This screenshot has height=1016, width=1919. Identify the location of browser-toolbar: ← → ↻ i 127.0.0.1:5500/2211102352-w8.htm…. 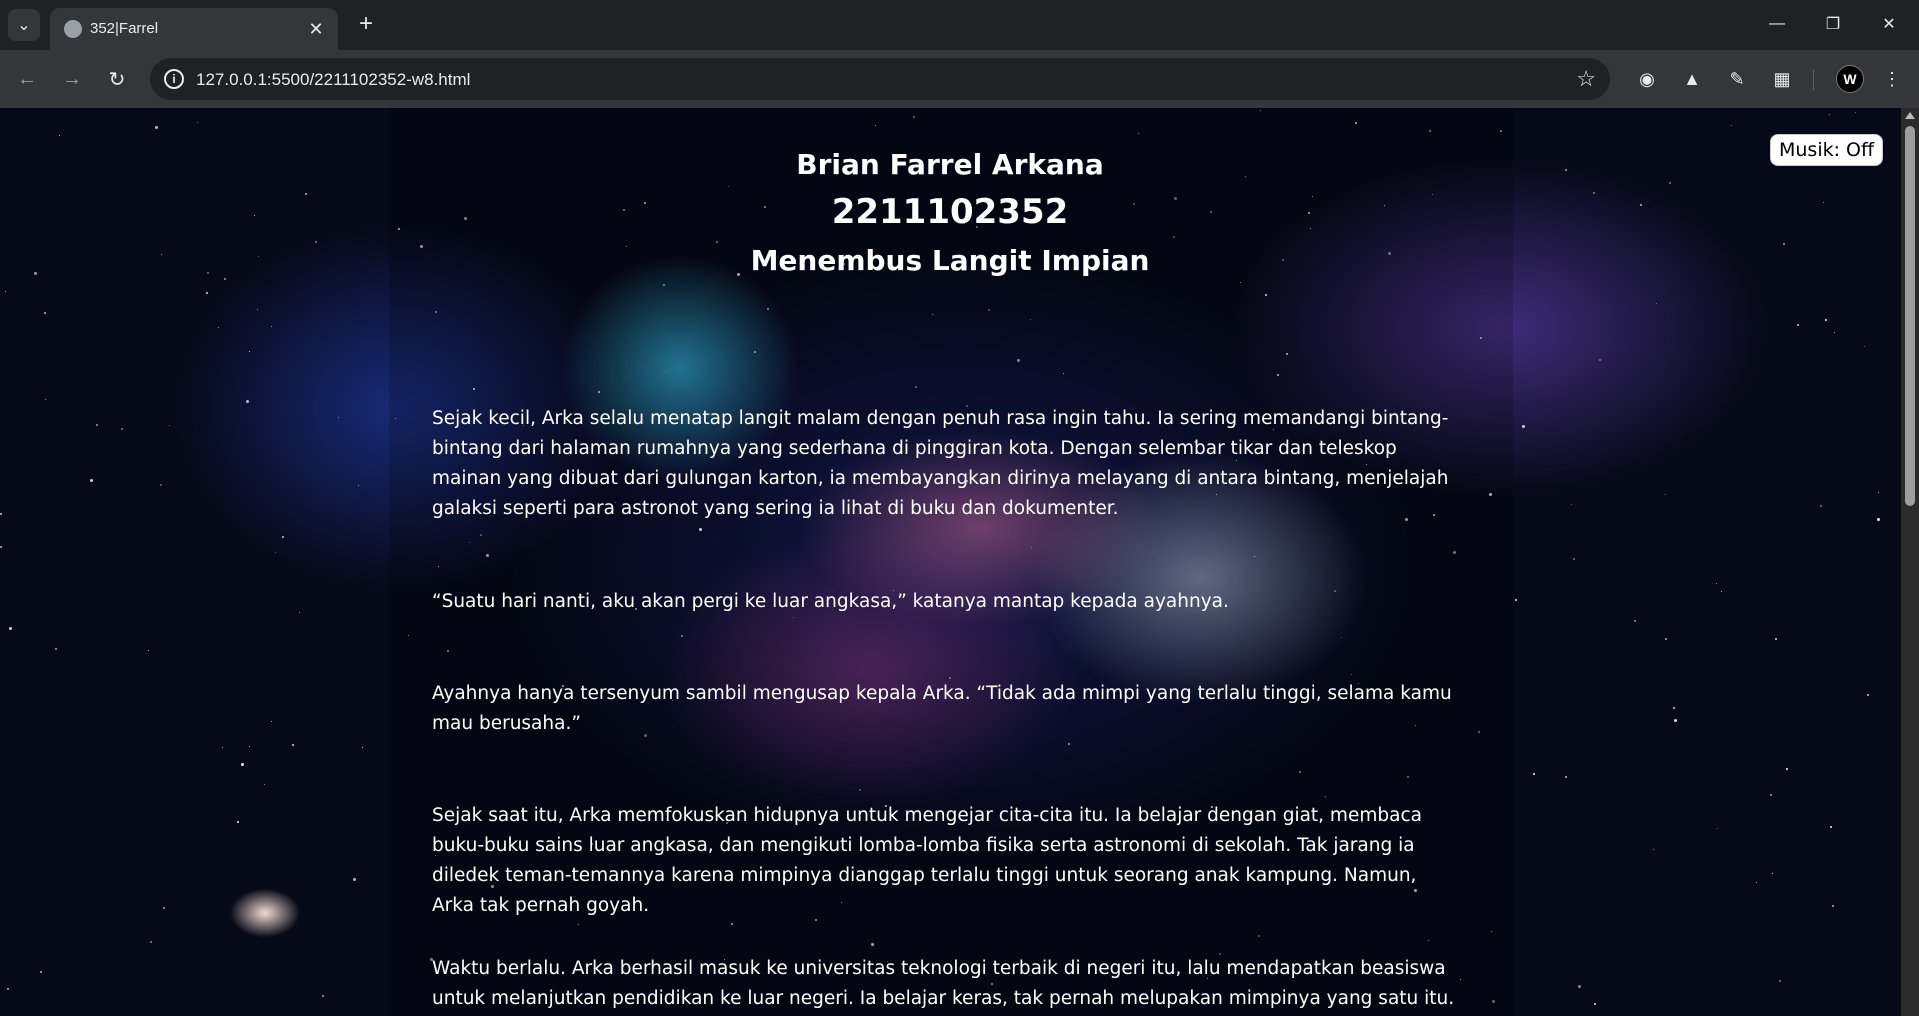
(959, 79).